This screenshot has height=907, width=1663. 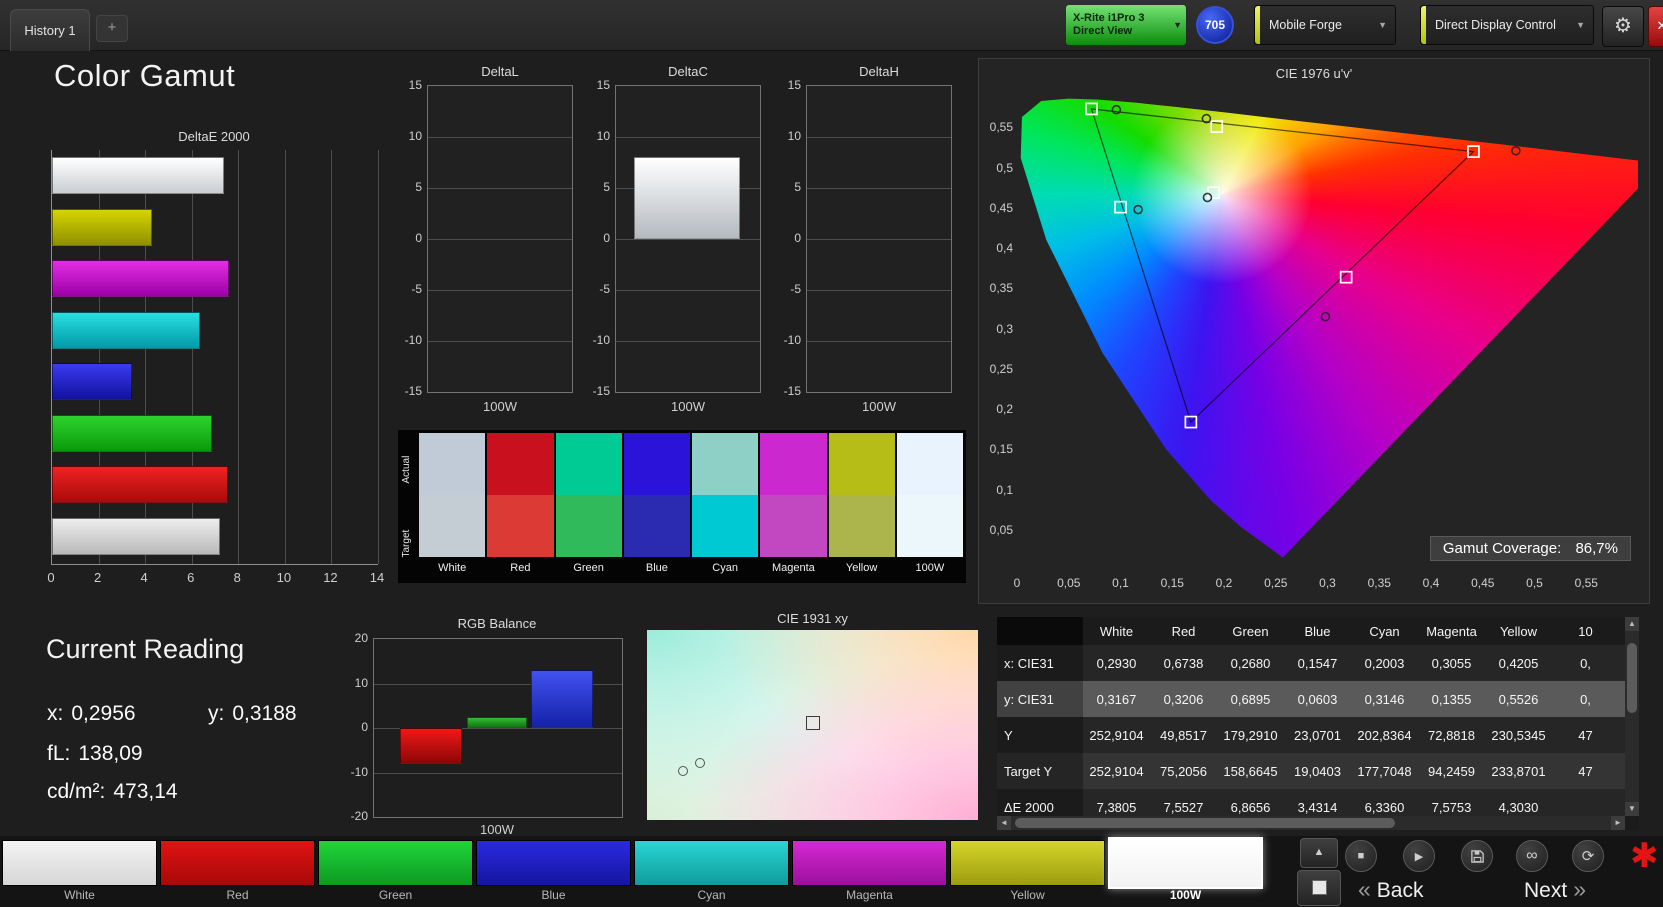 What do you see at coordinates (395, 871) in the screenshot?
I see `pattern-swatch-green: Green` at bounding box center [395, 871].